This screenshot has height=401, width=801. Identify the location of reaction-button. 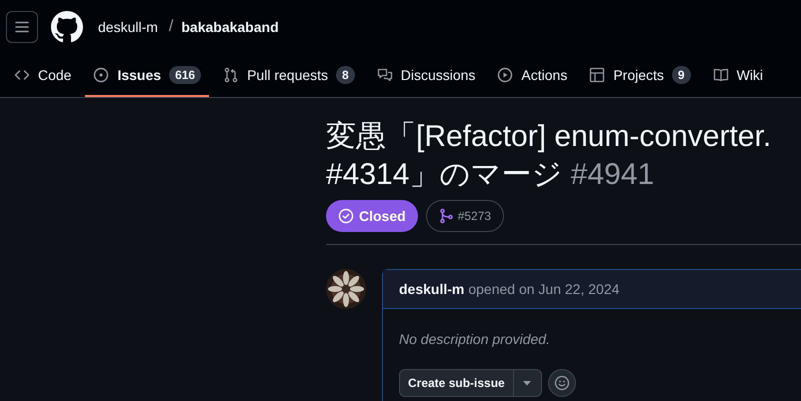
(562, 383).